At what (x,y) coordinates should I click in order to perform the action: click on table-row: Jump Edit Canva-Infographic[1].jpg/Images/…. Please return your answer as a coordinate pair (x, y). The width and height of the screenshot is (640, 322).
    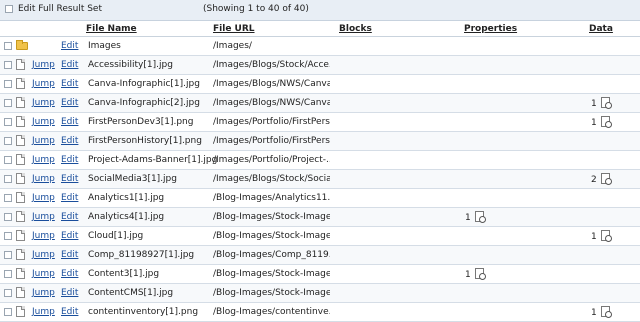
    Looking at the image, I should click on (320, 84).